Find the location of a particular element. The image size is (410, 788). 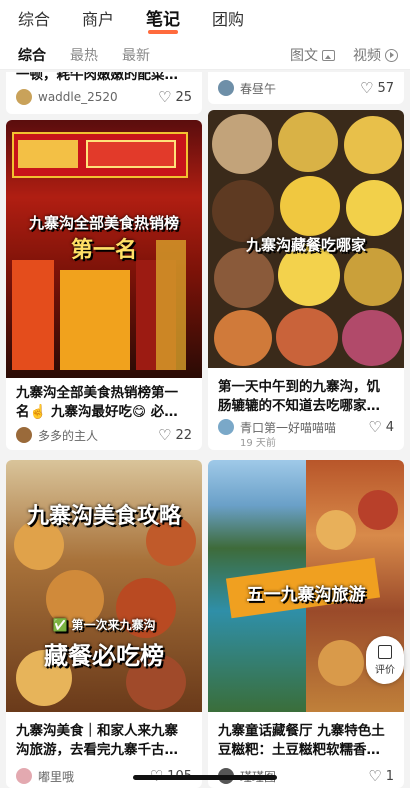

top-tab-bar: 综合 商户 笔记 团购 is located at coordinates (205, 20).